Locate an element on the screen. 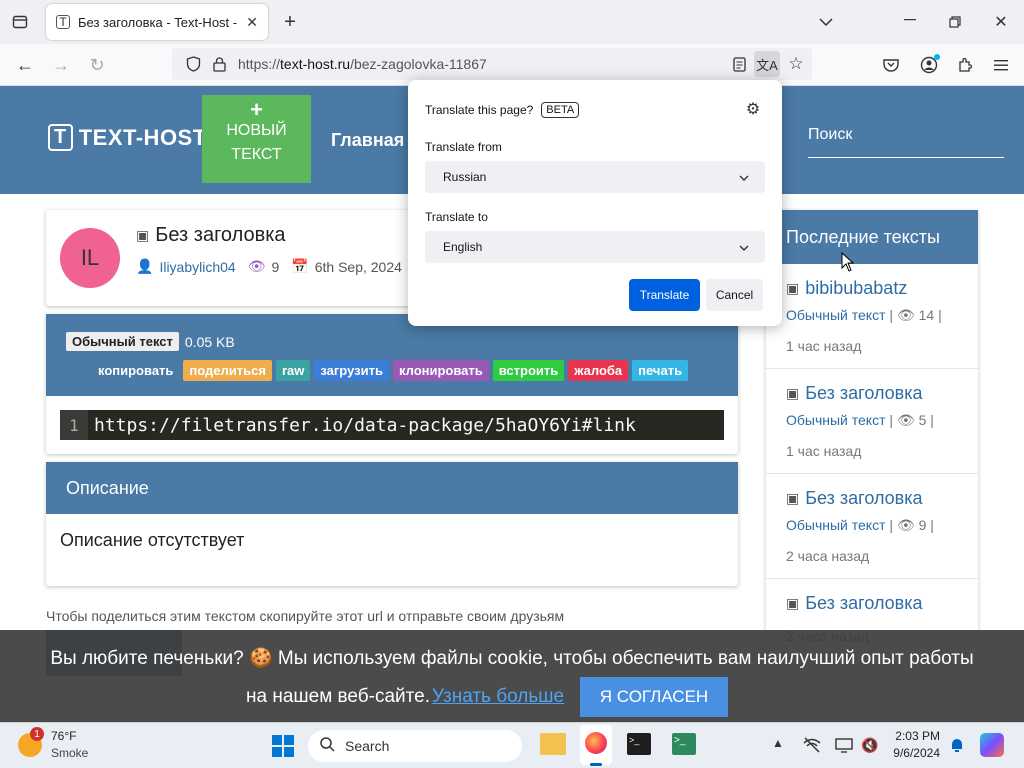  cancel-button: Cancel is located at coordinates (734, 295).